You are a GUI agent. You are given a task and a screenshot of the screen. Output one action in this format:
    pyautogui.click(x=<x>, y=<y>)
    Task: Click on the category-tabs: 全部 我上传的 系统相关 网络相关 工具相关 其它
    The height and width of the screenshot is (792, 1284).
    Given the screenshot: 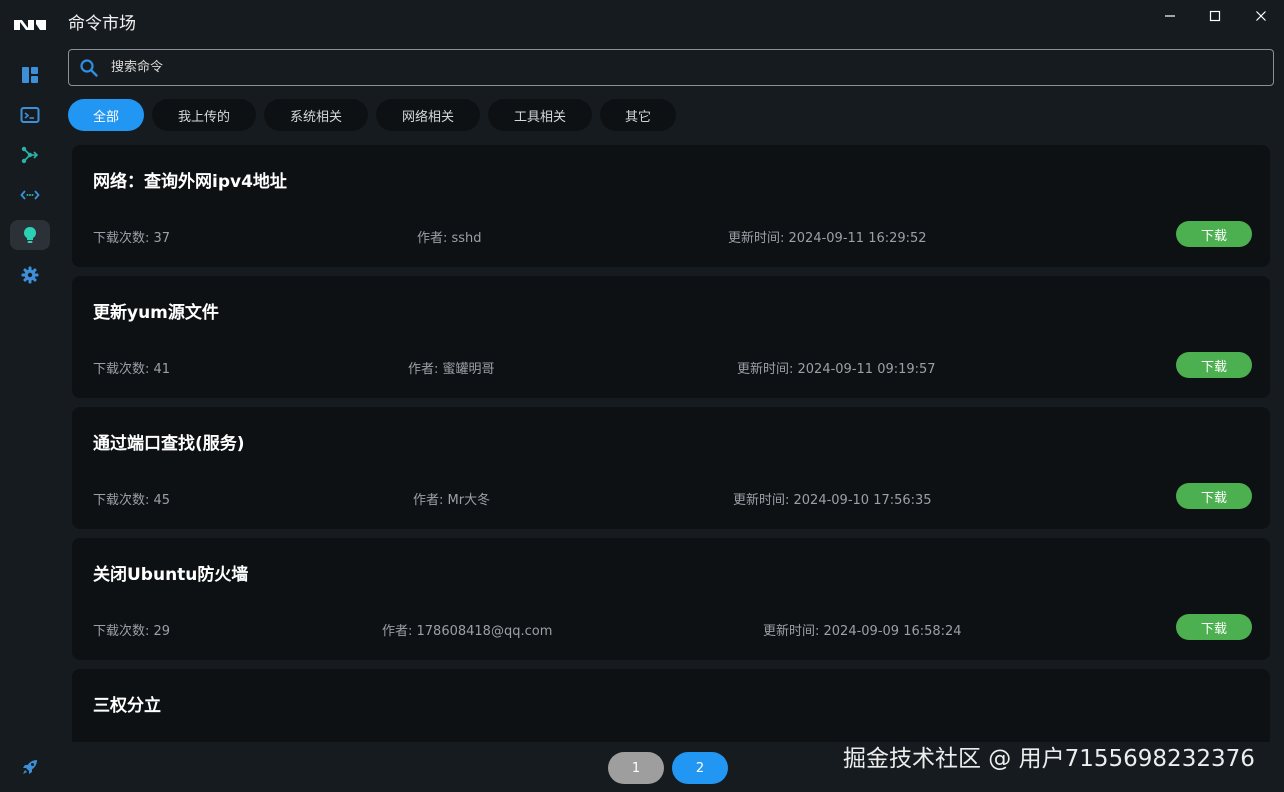 What is the action you would take?
    pyautogui.click(x=372, y=115)
    